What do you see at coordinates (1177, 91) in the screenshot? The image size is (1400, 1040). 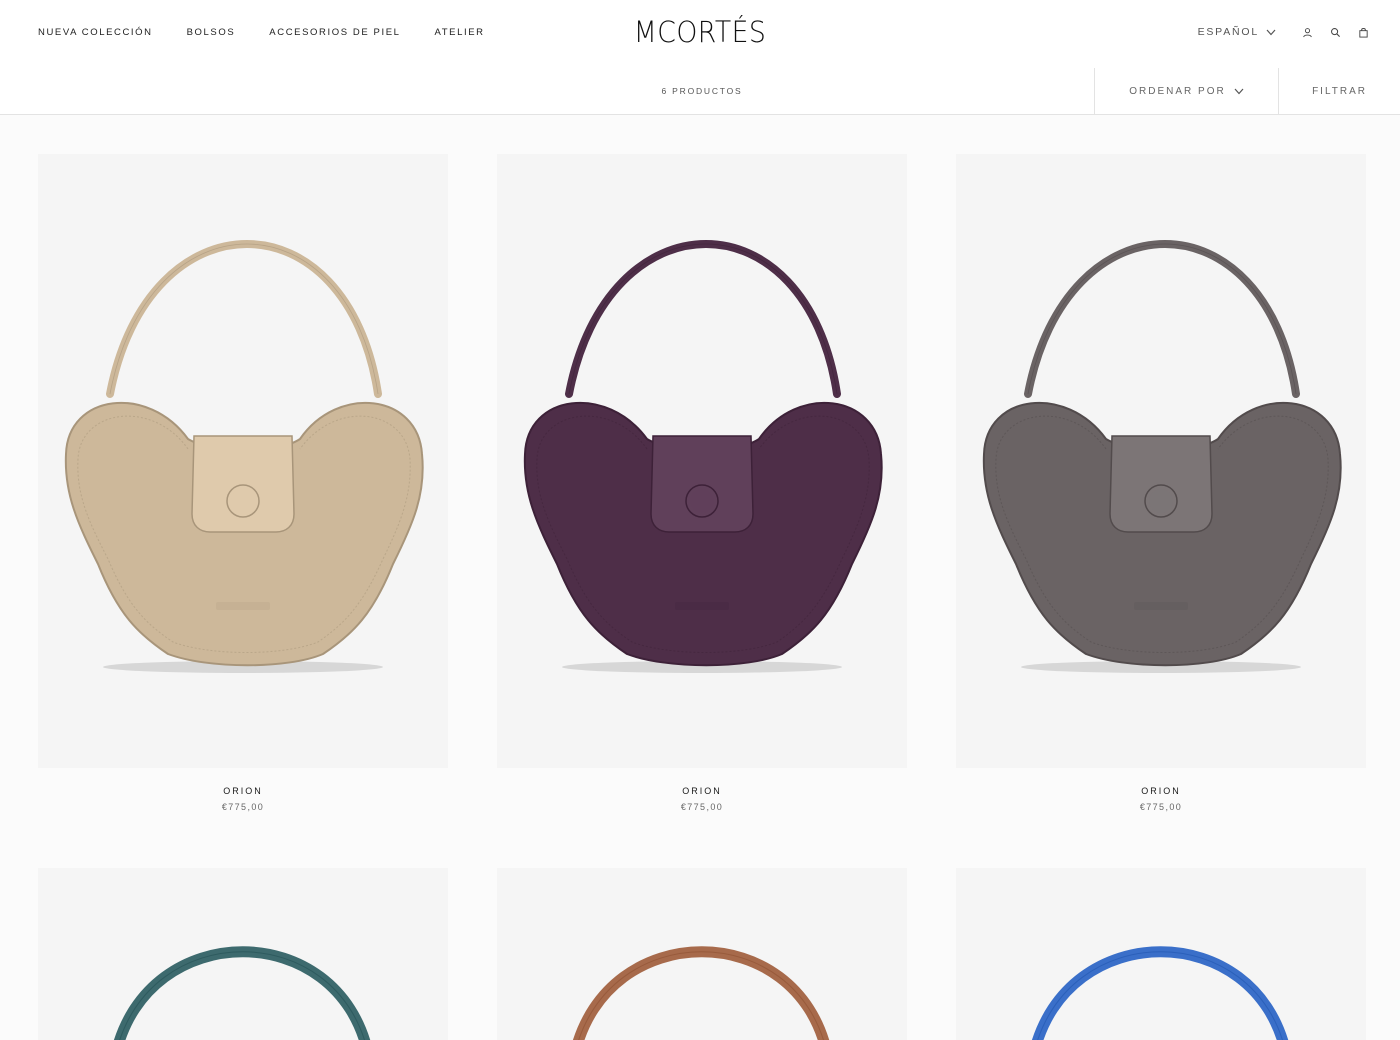 I see `sort-label: ORDENAR POR` at bounding box center [1177, 91].